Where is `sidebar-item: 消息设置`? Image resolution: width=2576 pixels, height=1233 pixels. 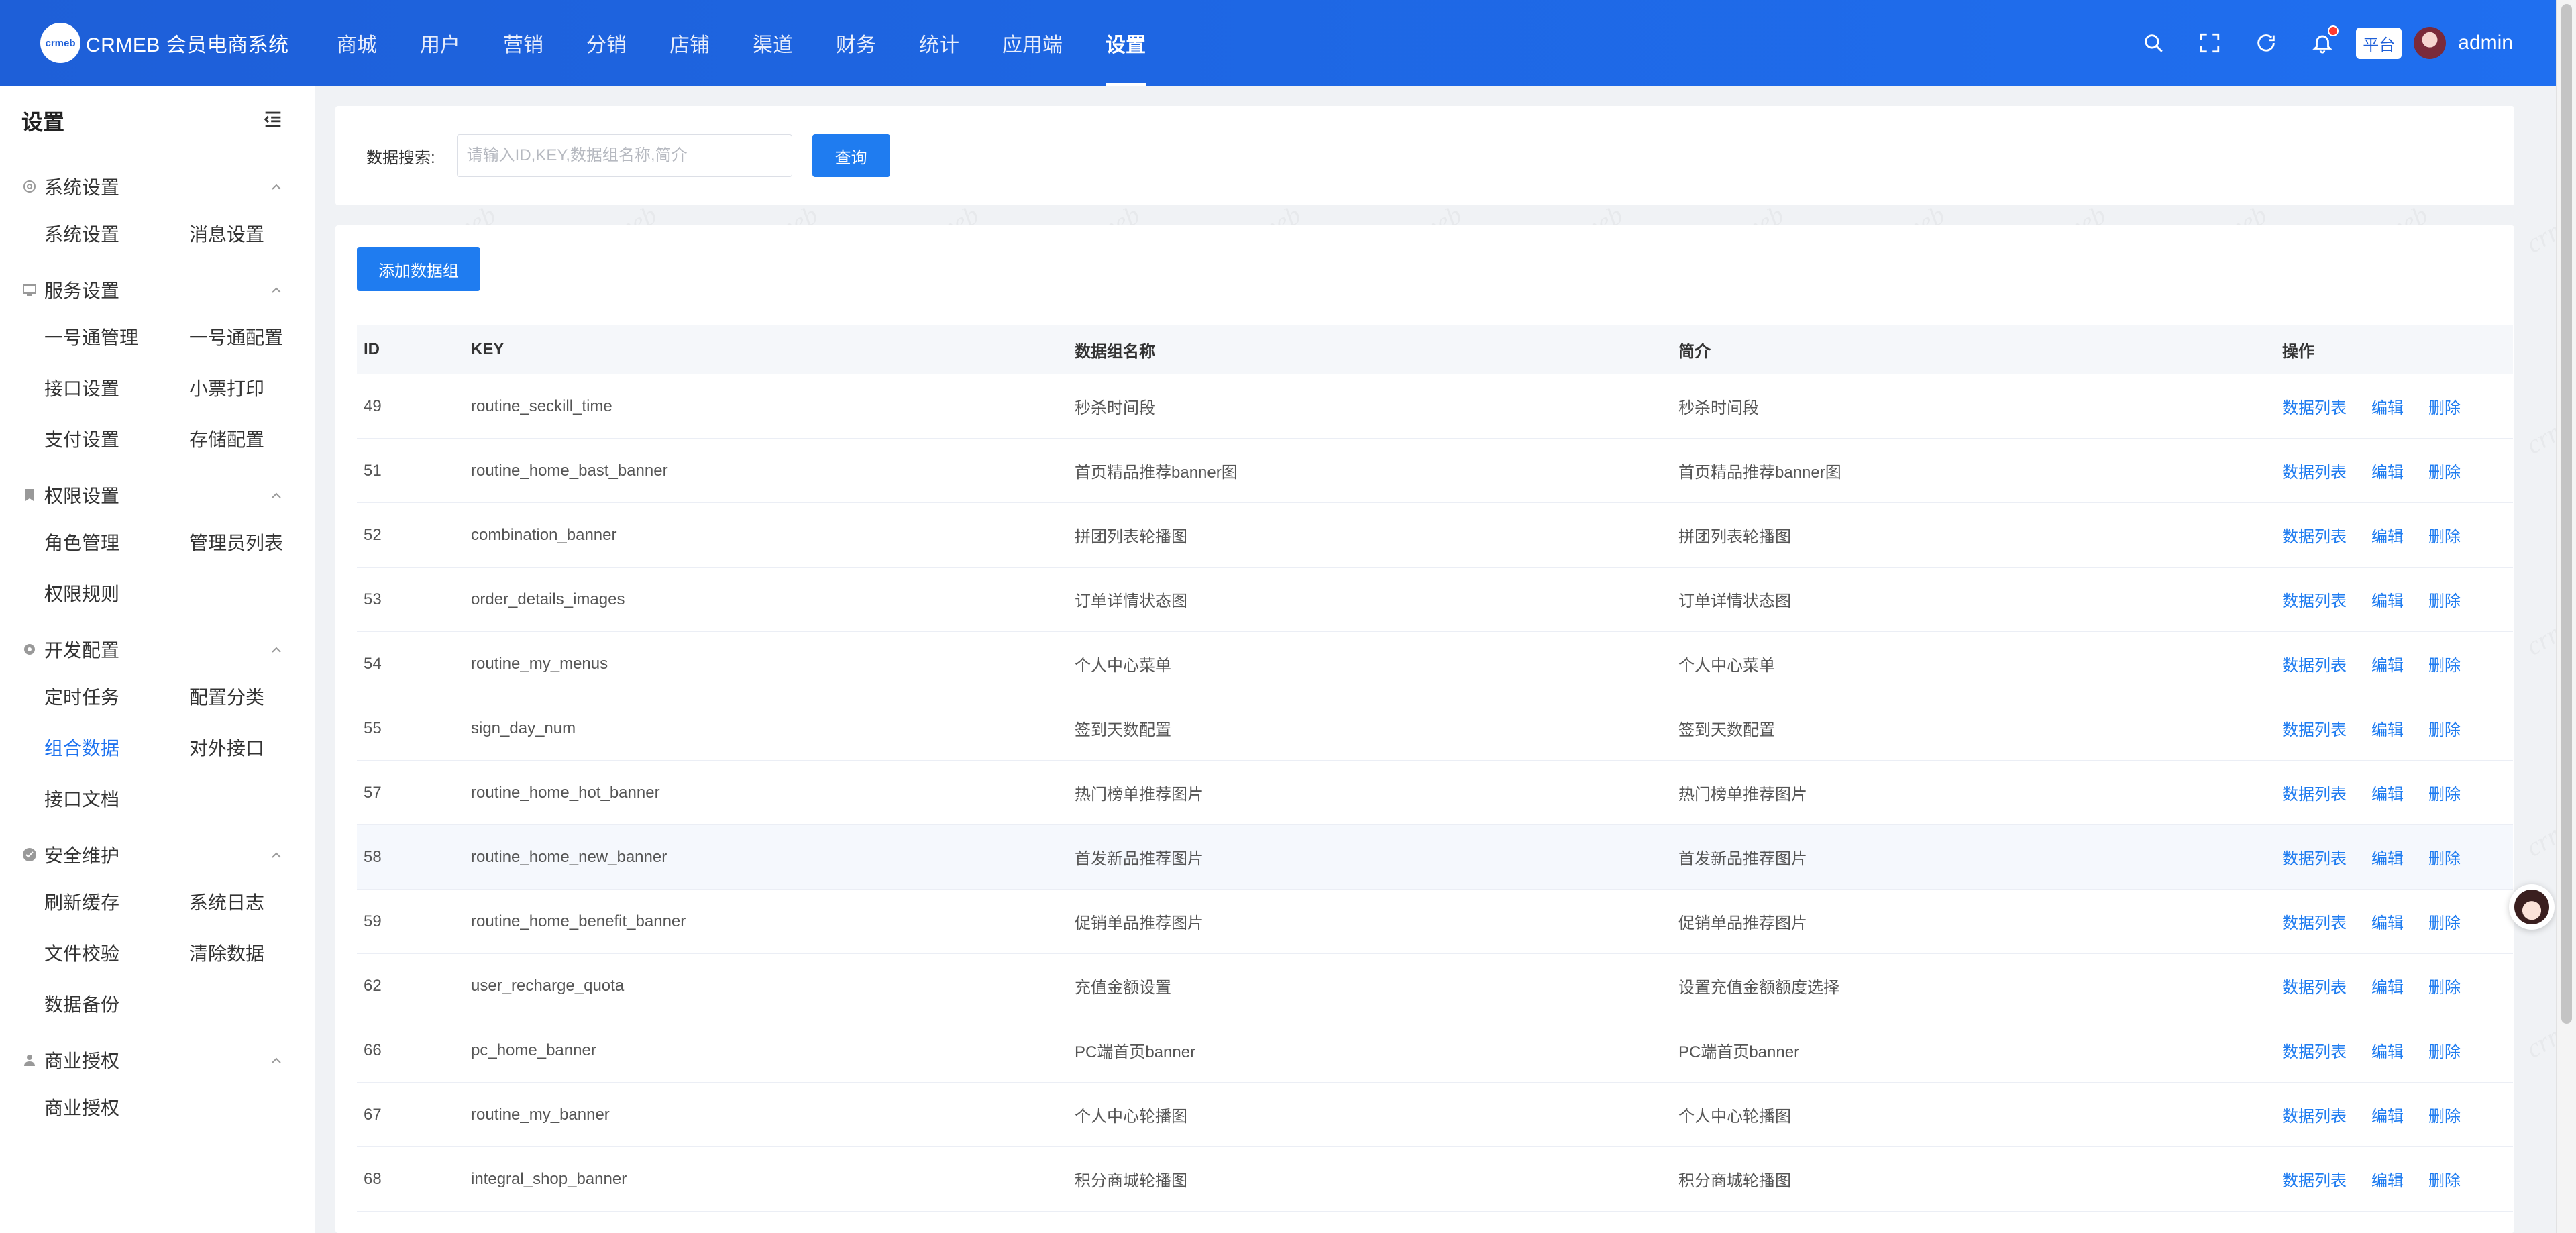
sidebar-item: 消息设置 is located at coordinates (261, 234).